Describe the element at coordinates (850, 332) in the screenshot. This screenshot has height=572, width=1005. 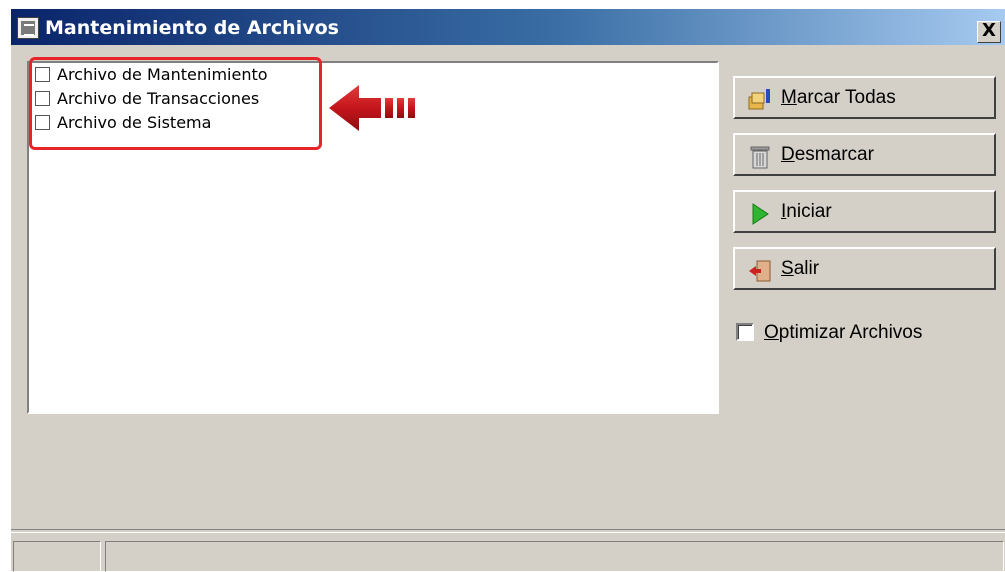
I see `optimize-label: ptimizar Archivos` at that location.